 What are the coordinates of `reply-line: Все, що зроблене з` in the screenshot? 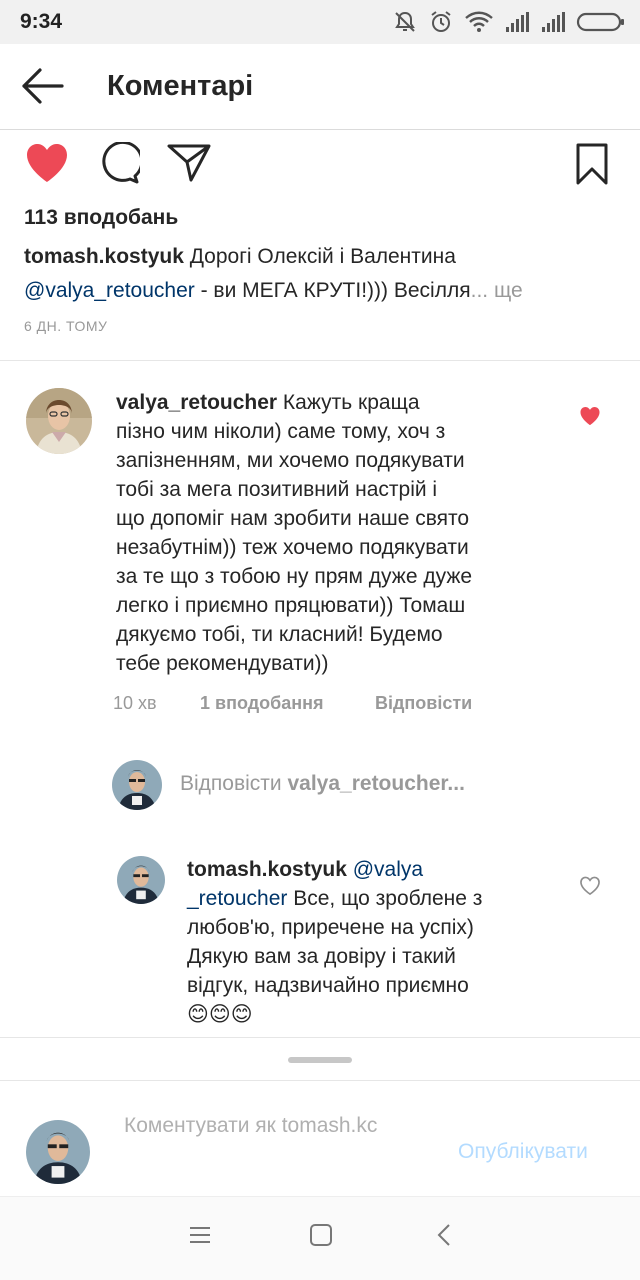 It's located at (385, 898).